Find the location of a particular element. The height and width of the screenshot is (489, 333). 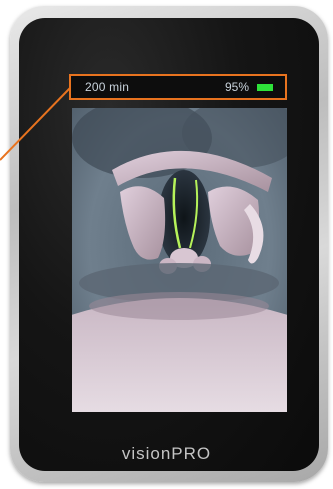

callout-leader is located at coordinates (35, 124).